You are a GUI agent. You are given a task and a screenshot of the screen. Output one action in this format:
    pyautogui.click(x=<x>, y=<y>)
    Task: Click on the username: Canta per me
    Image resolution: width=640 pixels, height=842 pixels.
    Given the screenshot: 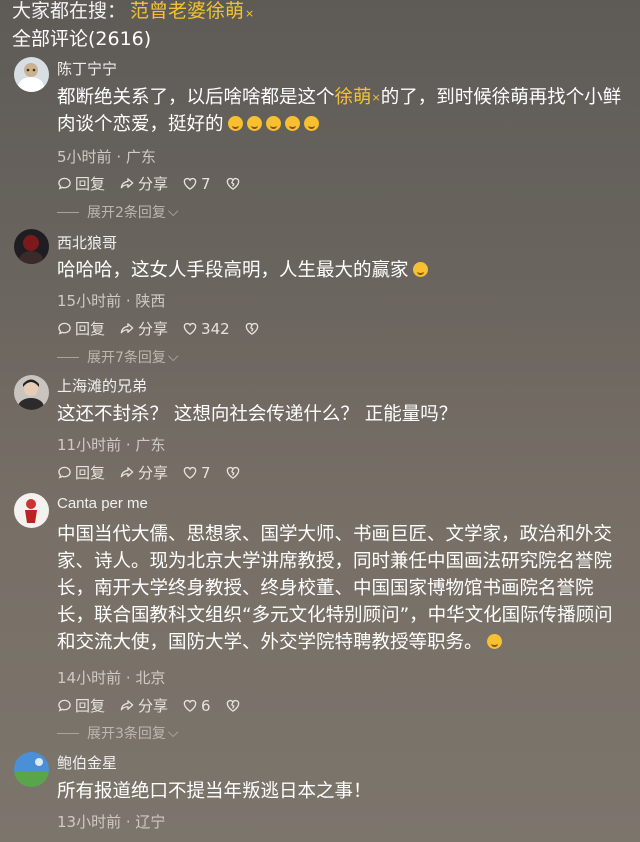 What is the action you would take?
    pyautogui.click(x=102, y=503)
    